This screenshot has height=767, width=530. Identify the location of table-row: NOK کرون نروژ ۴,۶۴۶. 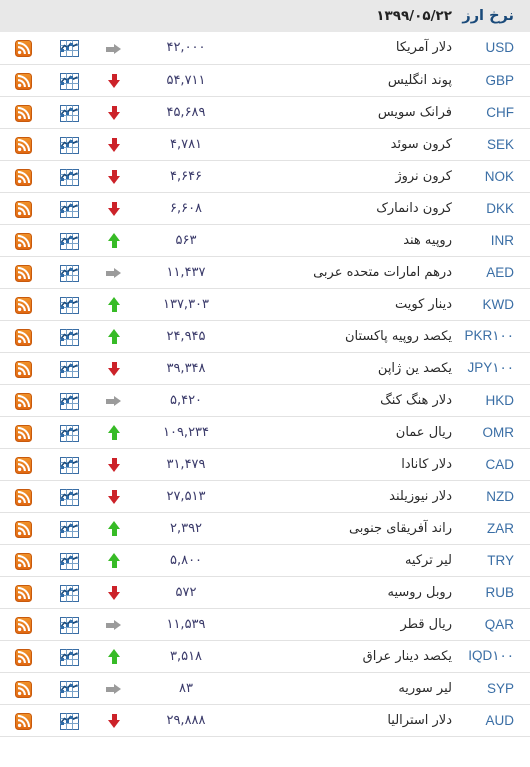
(265, 176).